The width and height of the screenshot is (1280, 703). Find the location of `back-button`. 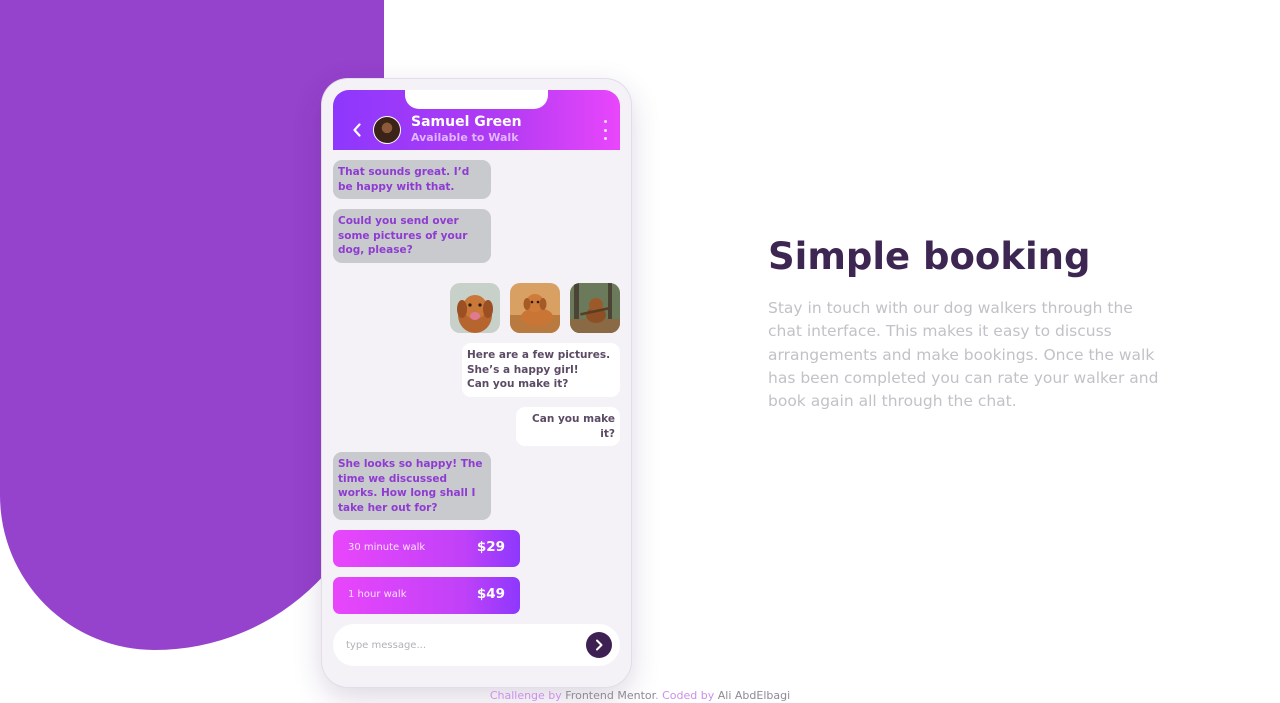

back-button is located at coordinates (357, 130).